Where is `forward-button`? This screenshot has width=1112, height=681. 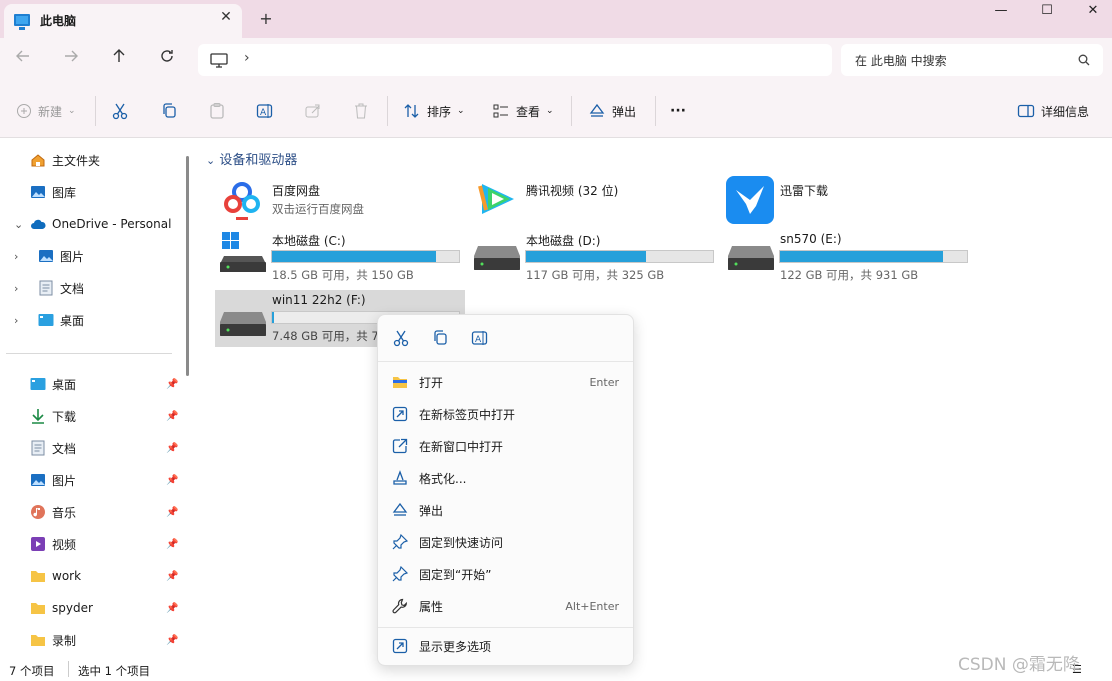
forward-button is located at coordinates (71, 60).